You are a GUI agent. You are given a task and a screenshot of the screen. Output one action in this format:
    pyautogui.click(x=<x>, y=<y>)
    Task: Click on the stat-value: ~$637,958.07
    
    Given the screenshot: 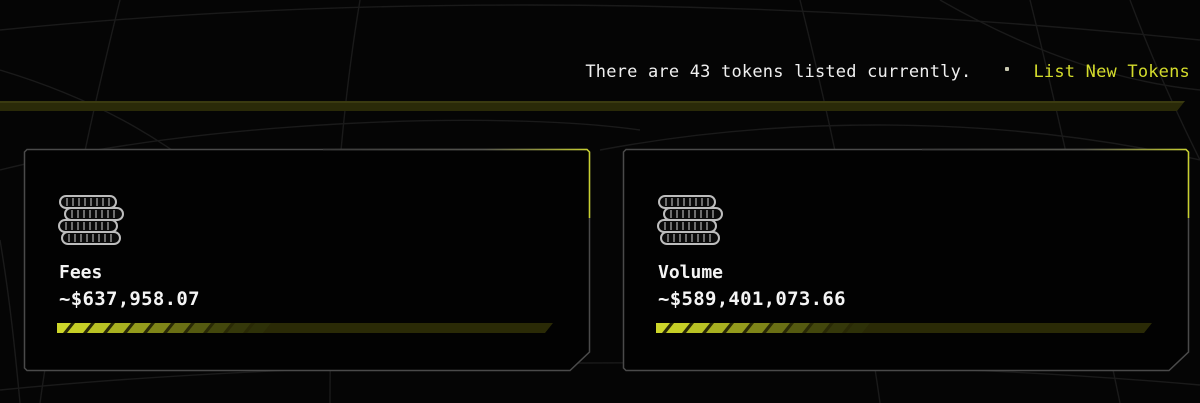 What is the action you would take?
    pyautogui.click(x=129, y=299)
    